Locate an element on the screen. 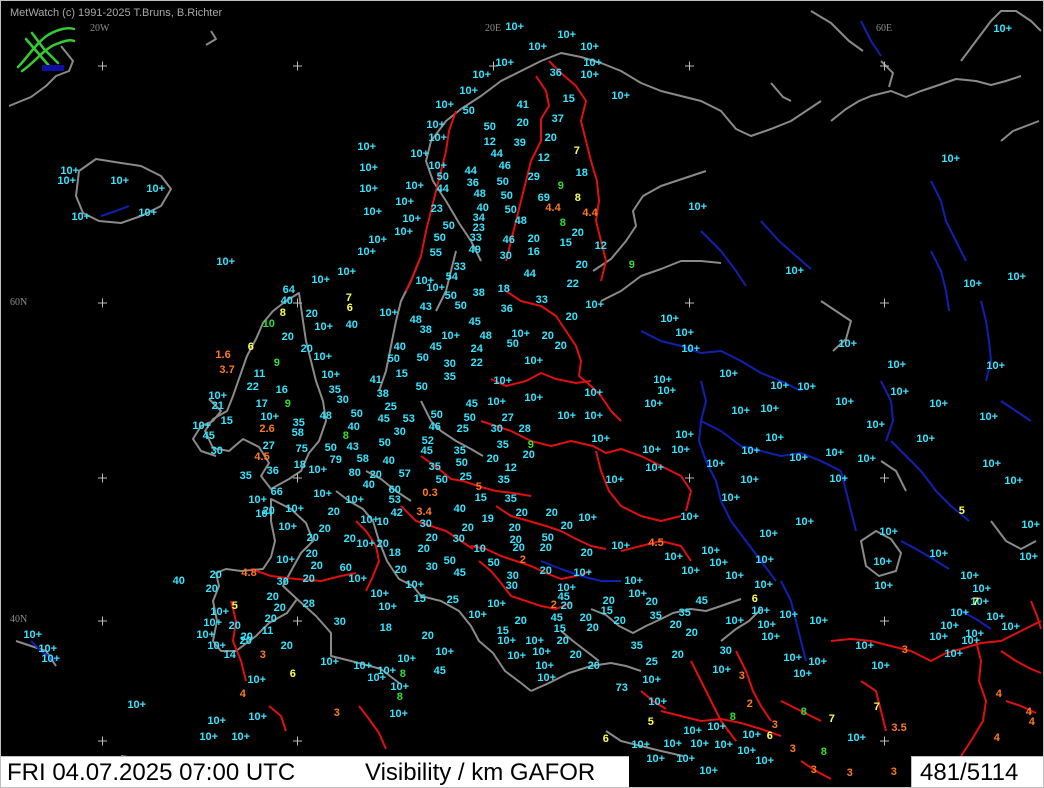 This screenshot has height=788, width=1044. station-observation: 14 is located at coordinates (229, 655).